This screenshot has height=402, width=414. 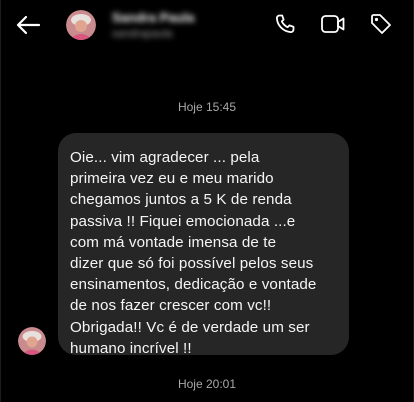 I want to click on call-button, so click(x=285, y=24).